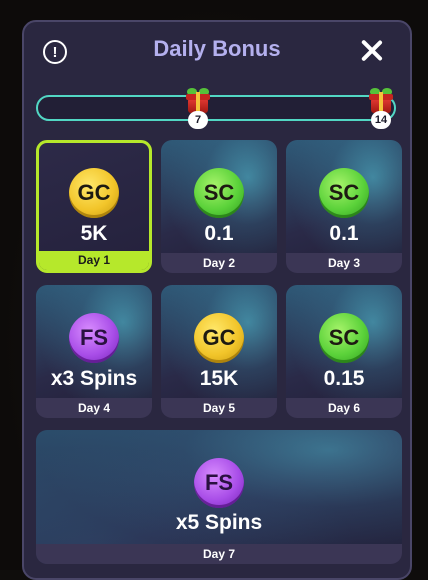  What do you see at coordinates (344, 408) in the screenshot?
I see `day-label: Day 6` at bounding box center [344, 408].